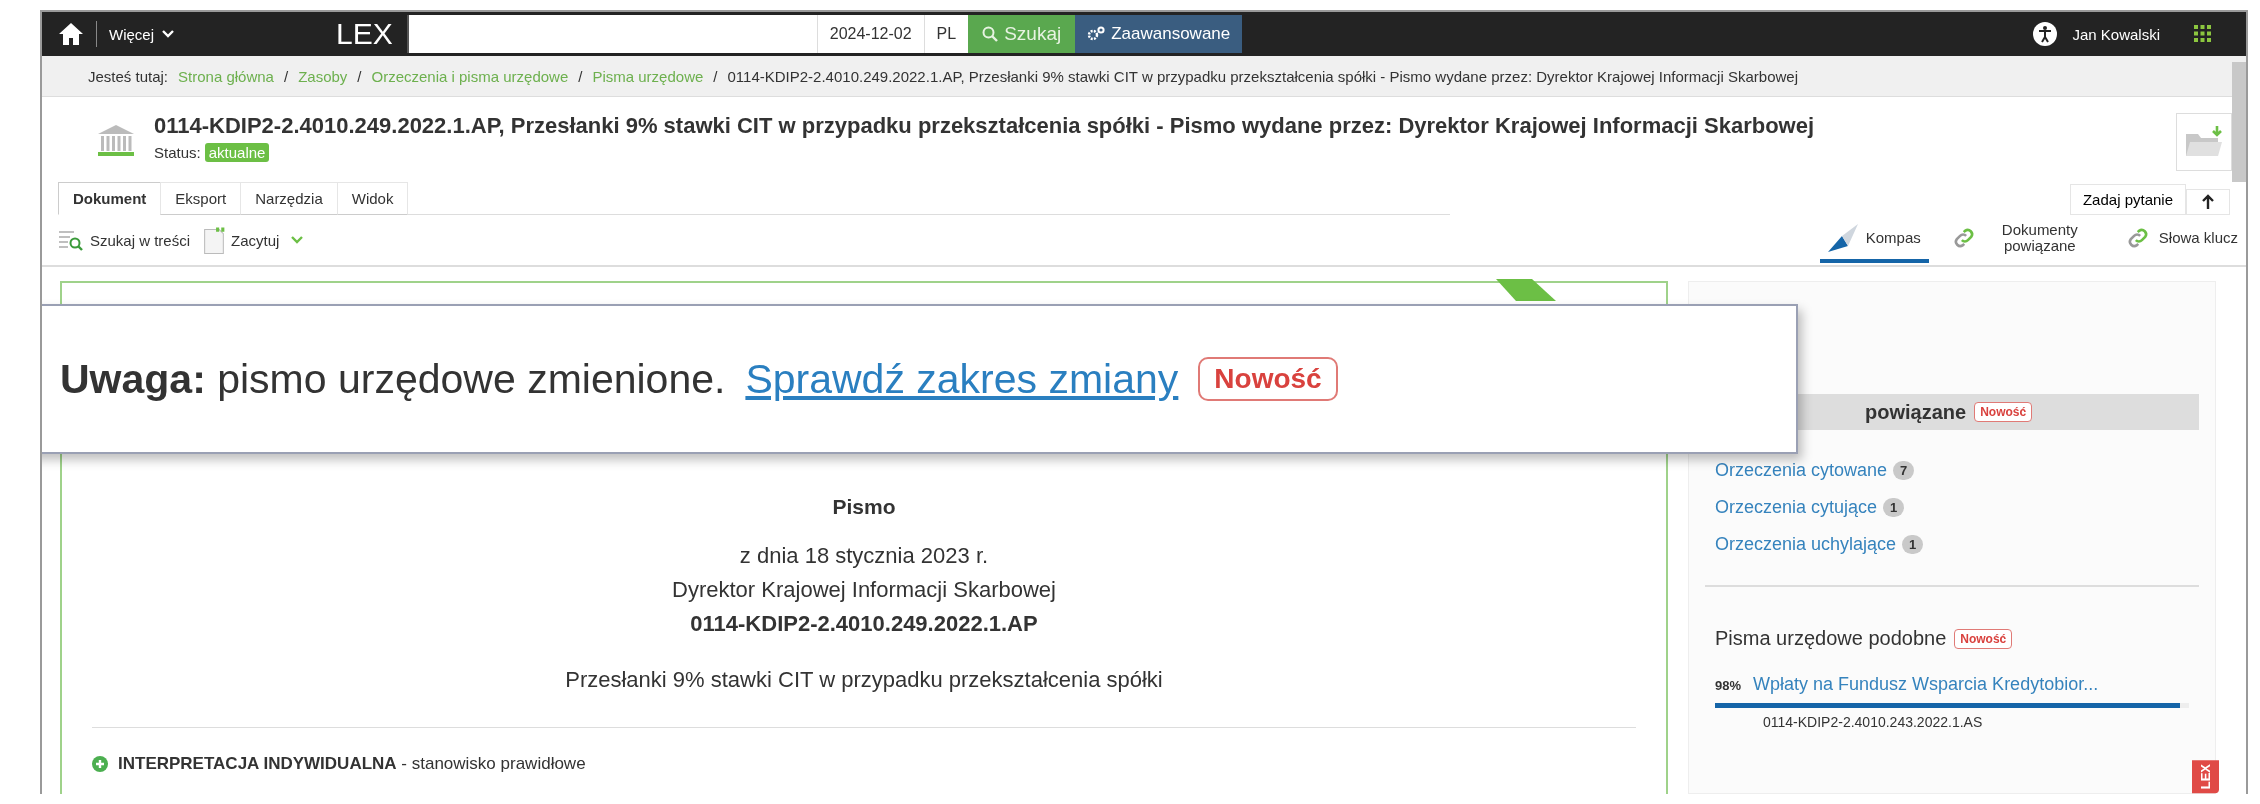 The image size is (2260, 804). What do you see at coordinates (141, 34) in the screenshot?
I see `more-menu: Więcej` at bounding box center [141, 34].